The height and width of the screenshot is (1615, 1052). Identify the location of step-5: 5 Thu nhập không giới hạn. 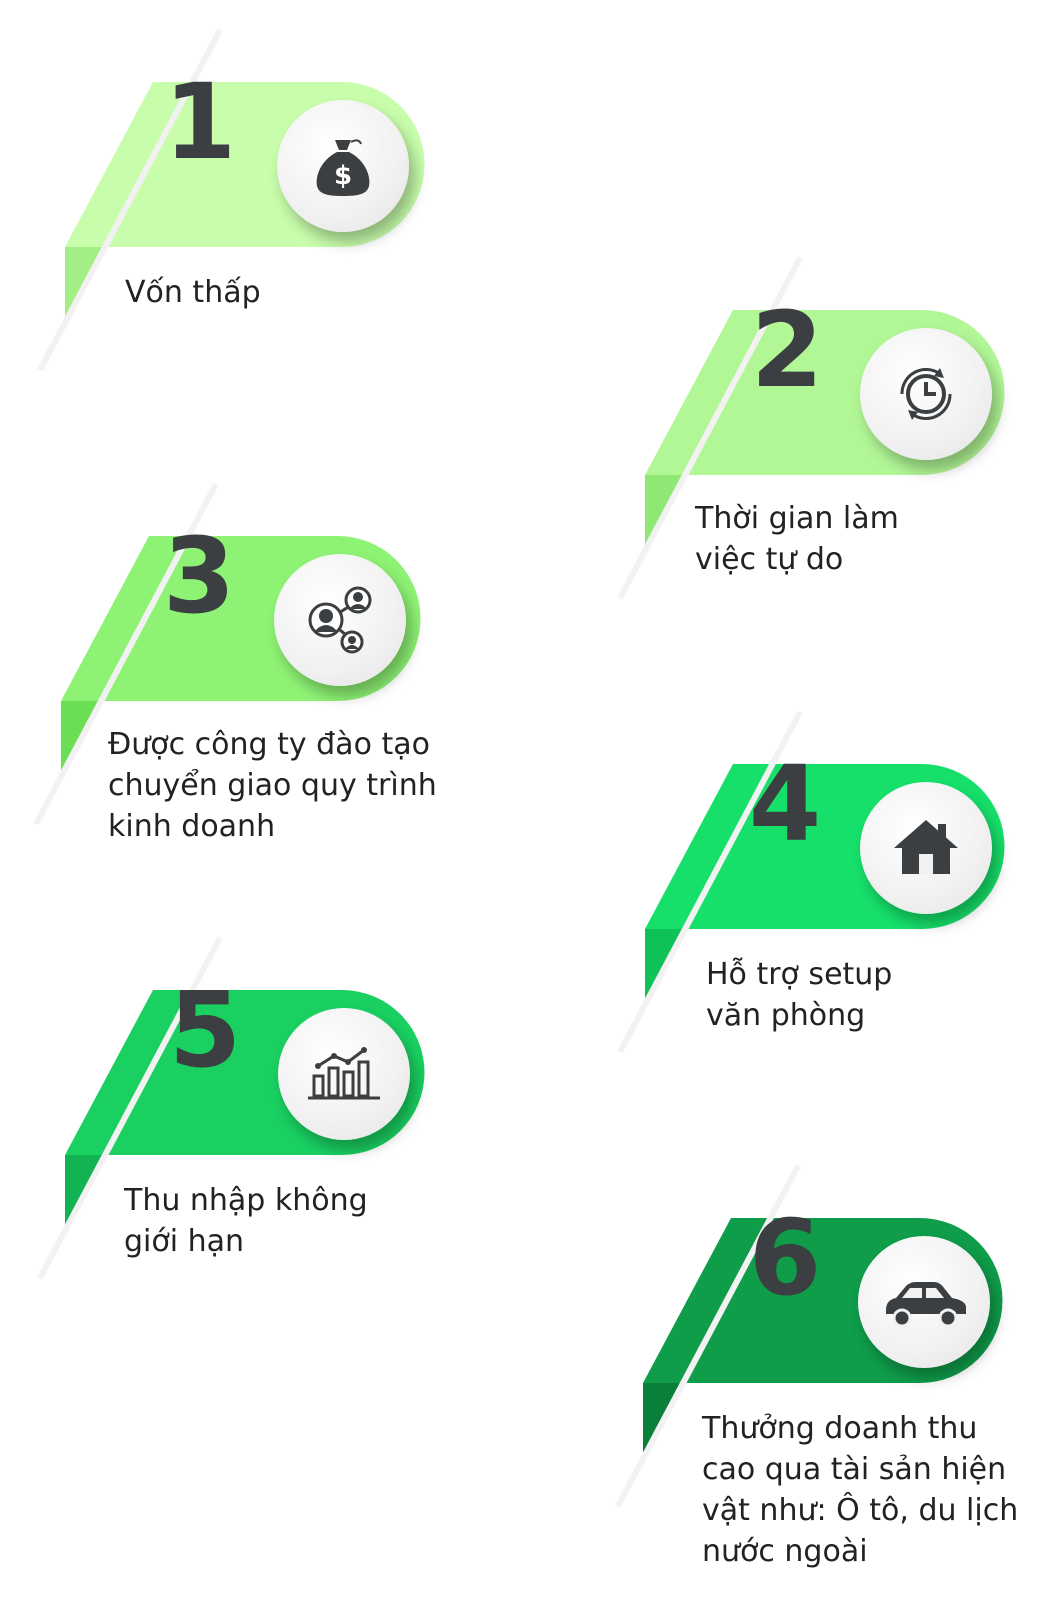
(258, 1108).